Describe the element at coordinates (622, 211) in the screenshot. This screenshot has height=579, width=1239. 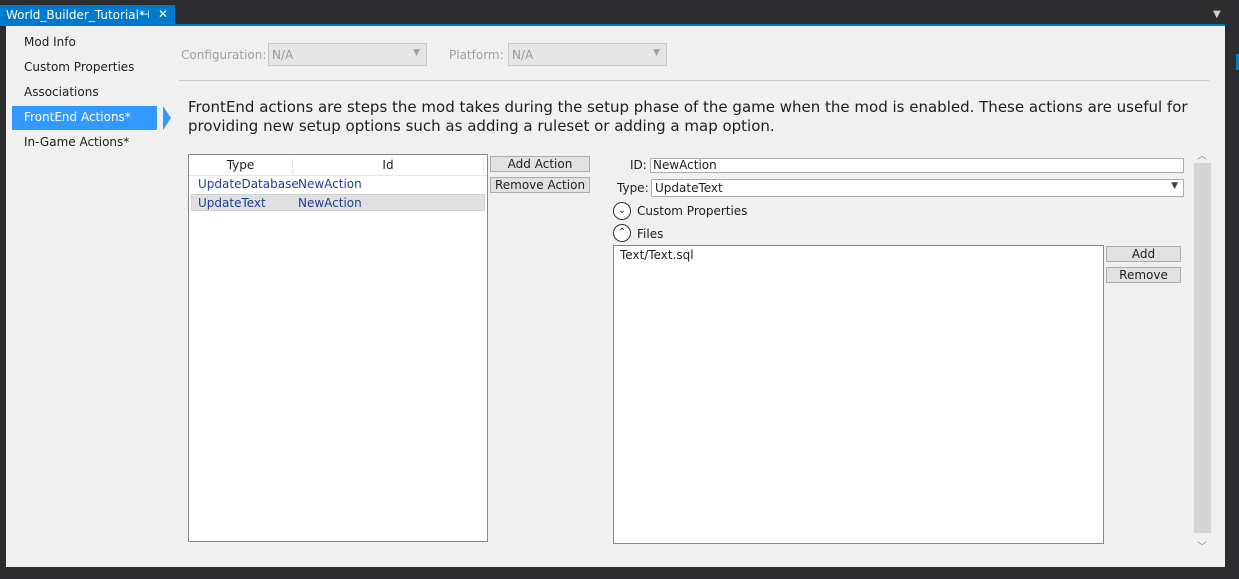
I see `expand-chevron-down-icon: ⌄` at that location.